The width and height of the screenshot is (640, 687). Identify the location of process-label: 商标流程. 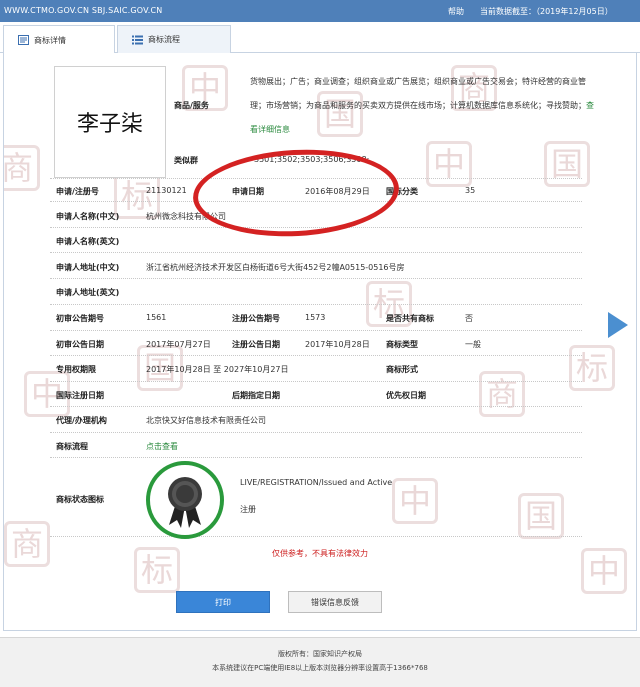
(72, 446).